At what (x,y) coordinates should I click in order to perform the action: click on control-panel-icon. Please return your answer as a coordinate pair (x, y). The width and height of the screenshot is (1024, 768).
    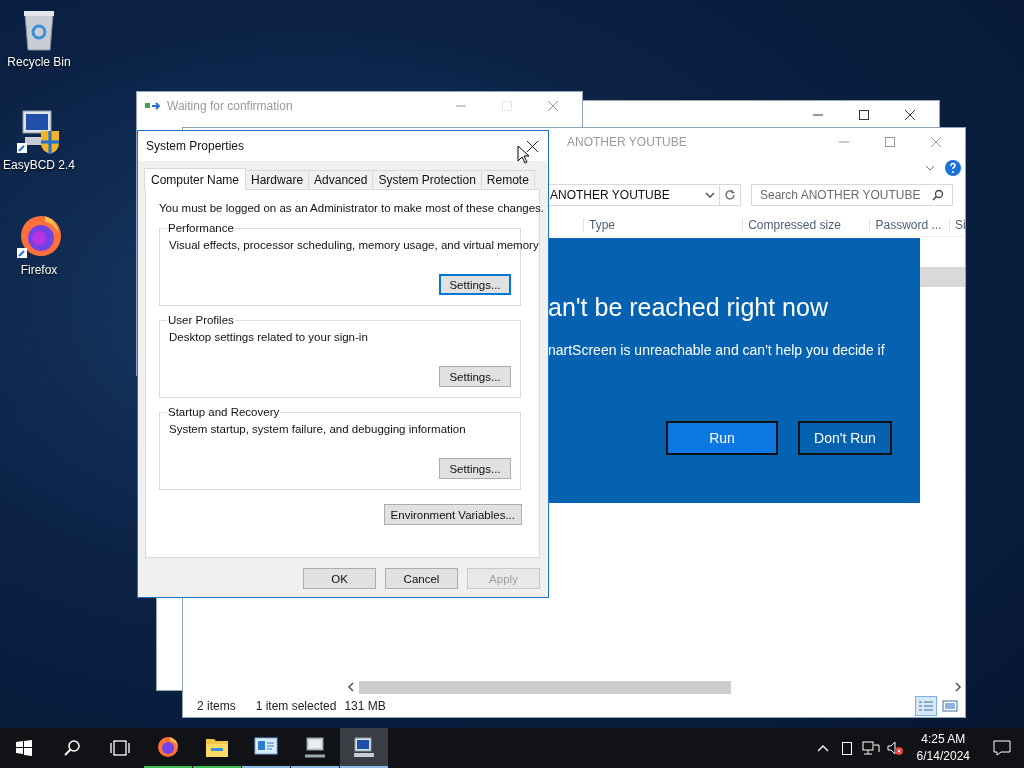
    Looking at the image, I should click on (266, 747).